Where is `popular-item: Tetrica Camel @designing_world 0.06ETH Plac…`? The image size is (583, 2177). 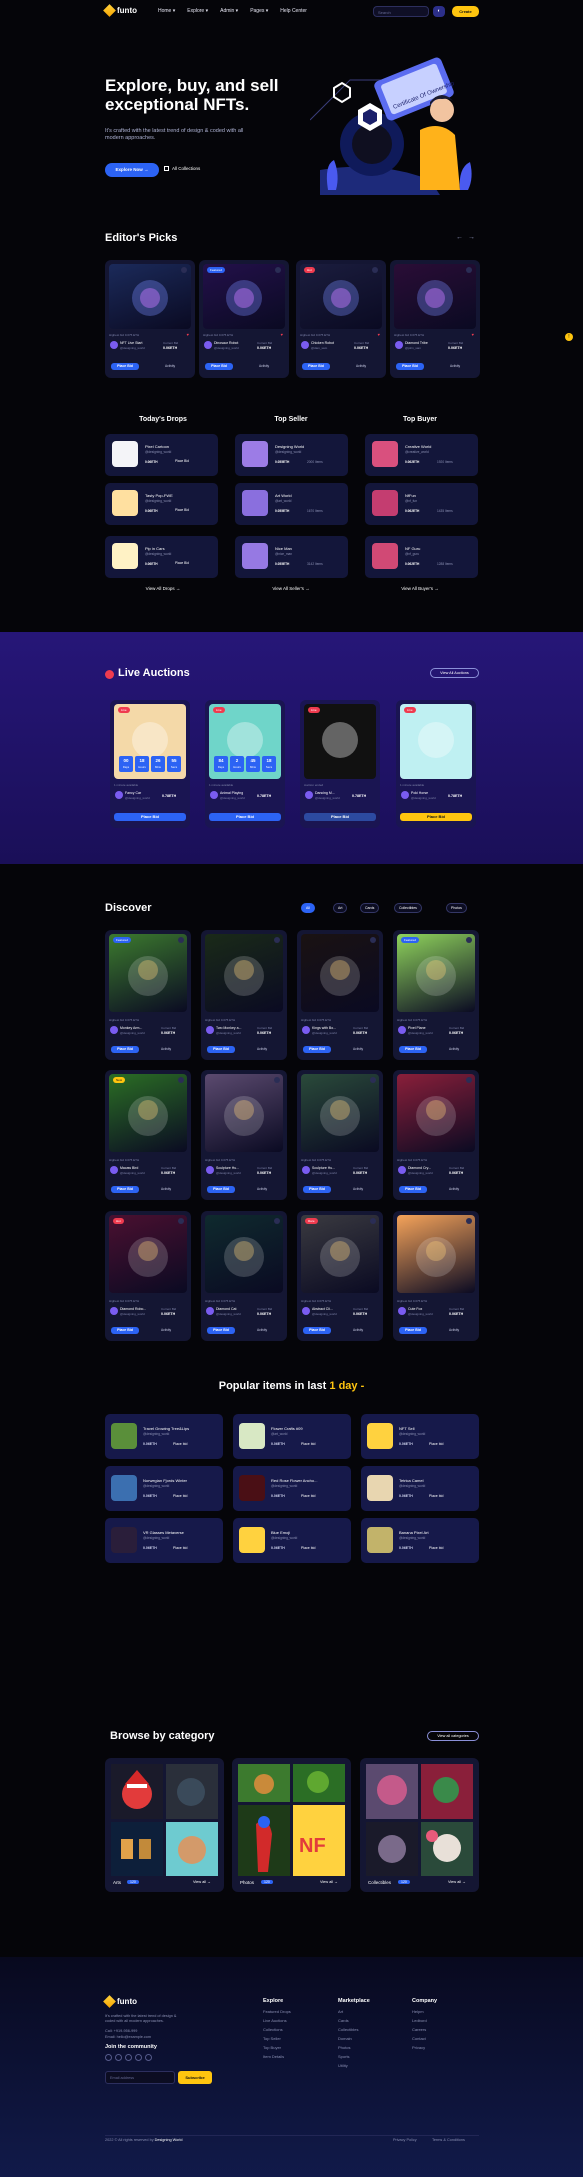 popular-item: Tetrica Camel @designing_world 0.06ETH Plac… is located at coordinates (420, 1488).